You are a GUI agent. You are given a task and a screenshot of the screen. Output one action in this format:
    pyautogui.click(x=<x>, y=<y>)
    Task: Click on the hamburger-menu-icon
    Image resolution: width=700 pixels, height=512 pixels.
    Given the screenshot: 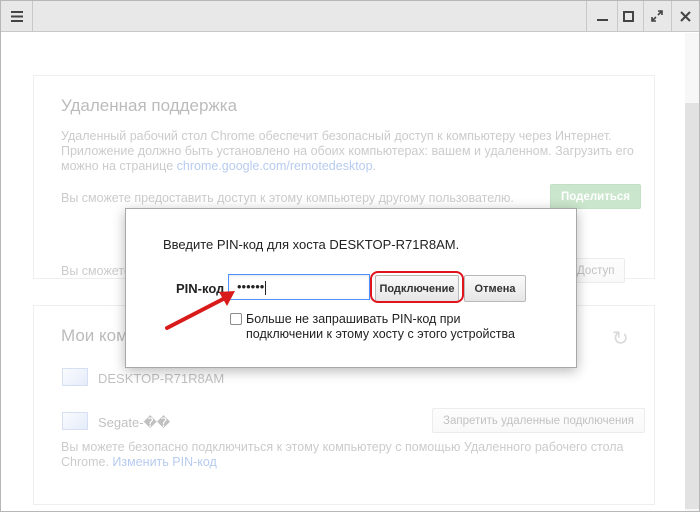 What is the action you would take?
    pyautogui.click(x=17, y=16)
    